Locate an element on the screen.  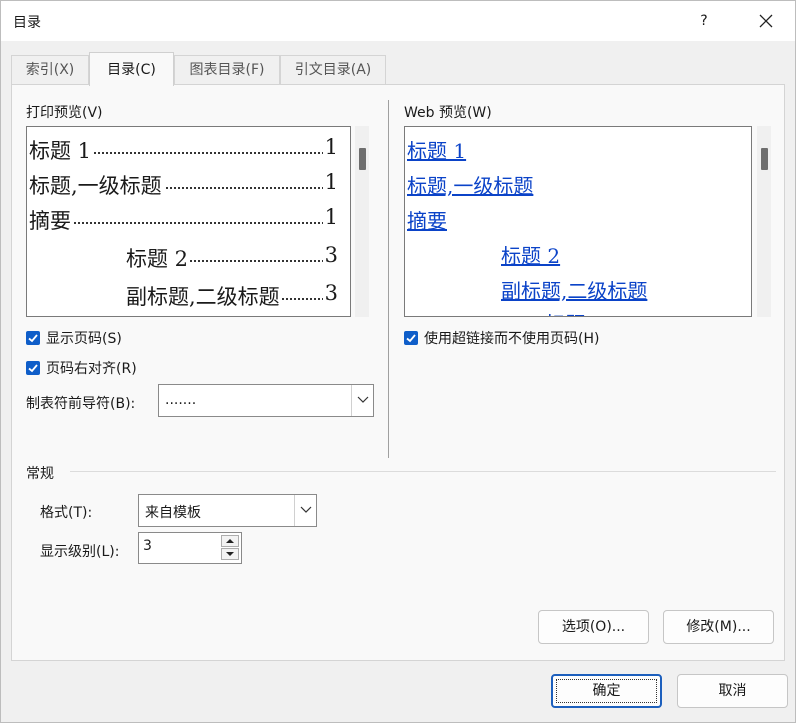
print-preview-line: 摘要 1 is located at coordinates (183, 220).